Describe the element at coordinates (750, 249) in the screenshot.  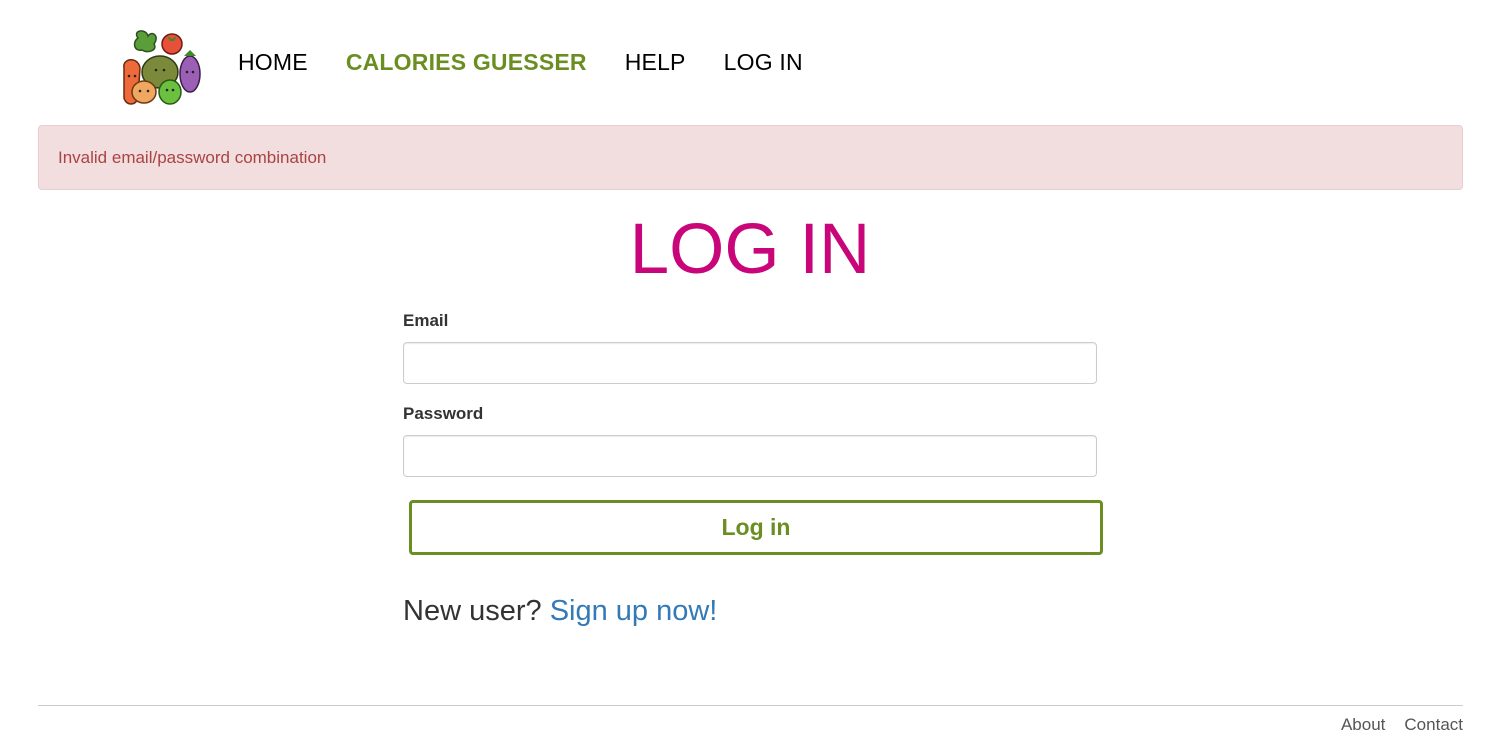
I see `page-title: LOG IN` at that location.